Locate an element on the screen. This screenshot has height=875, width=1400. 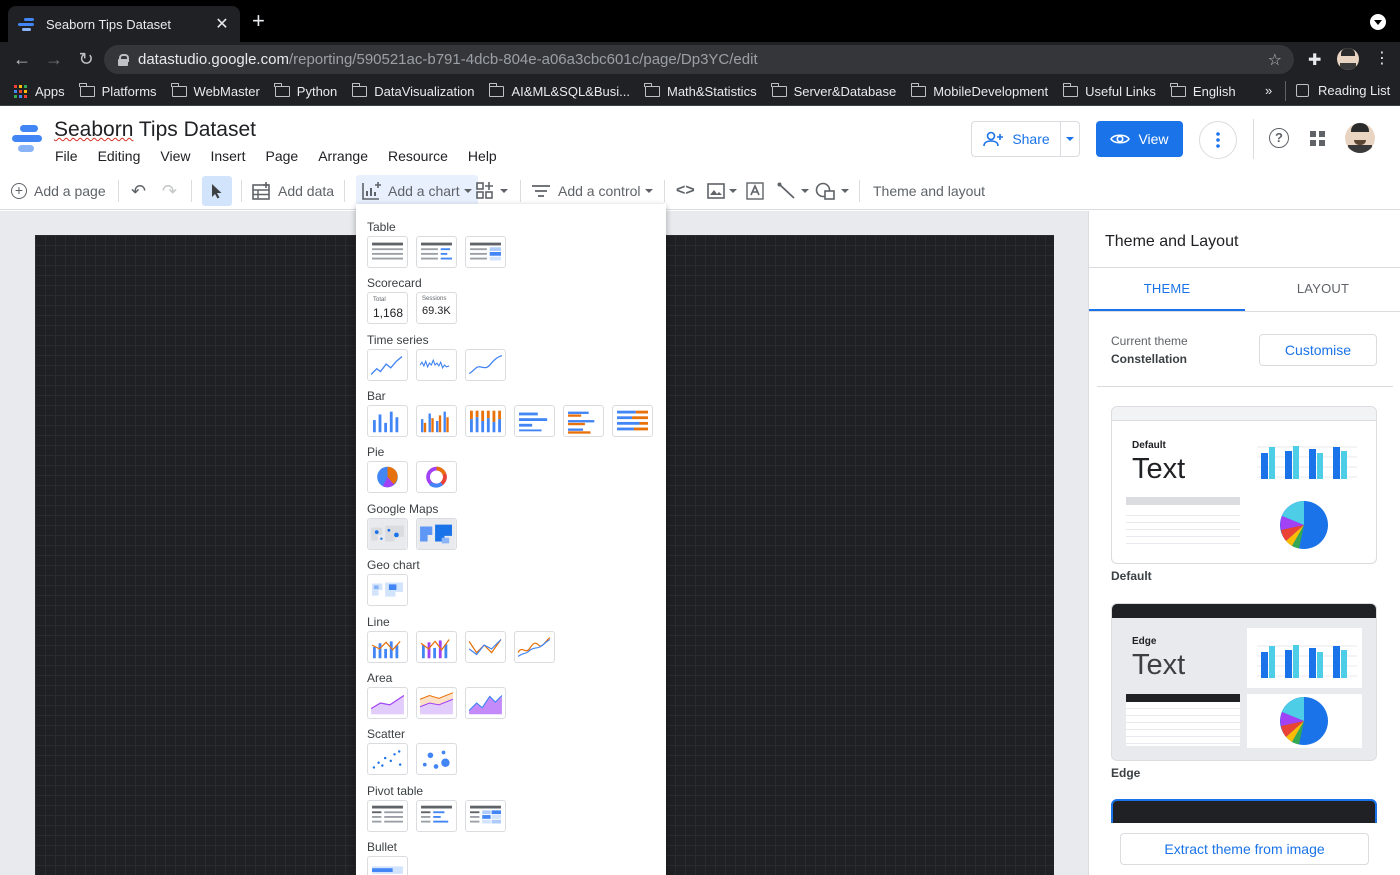
chart-option-column is located at coordinates (387, 421).